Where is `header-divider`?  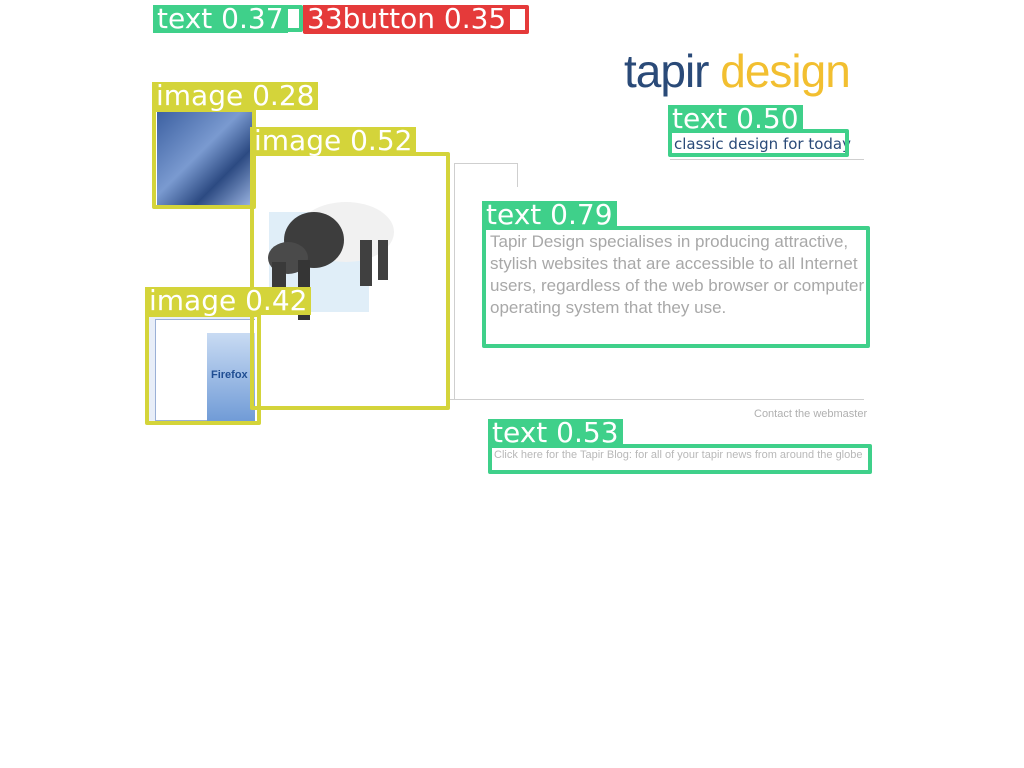
header-divider is located at coordinates (767, 159).